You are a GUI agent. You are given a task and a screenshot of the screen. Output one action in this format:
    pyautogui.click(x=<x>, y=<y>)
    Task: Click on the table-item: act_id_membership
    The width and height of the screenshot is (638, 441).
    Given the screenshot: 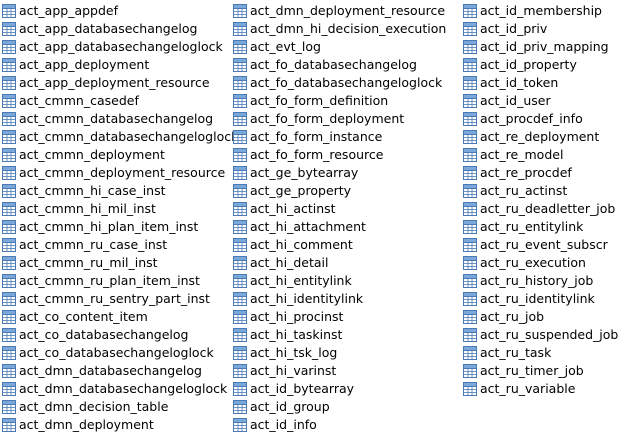 What is the action you would take?
    pyautogui.click(x=548, y=11)
    